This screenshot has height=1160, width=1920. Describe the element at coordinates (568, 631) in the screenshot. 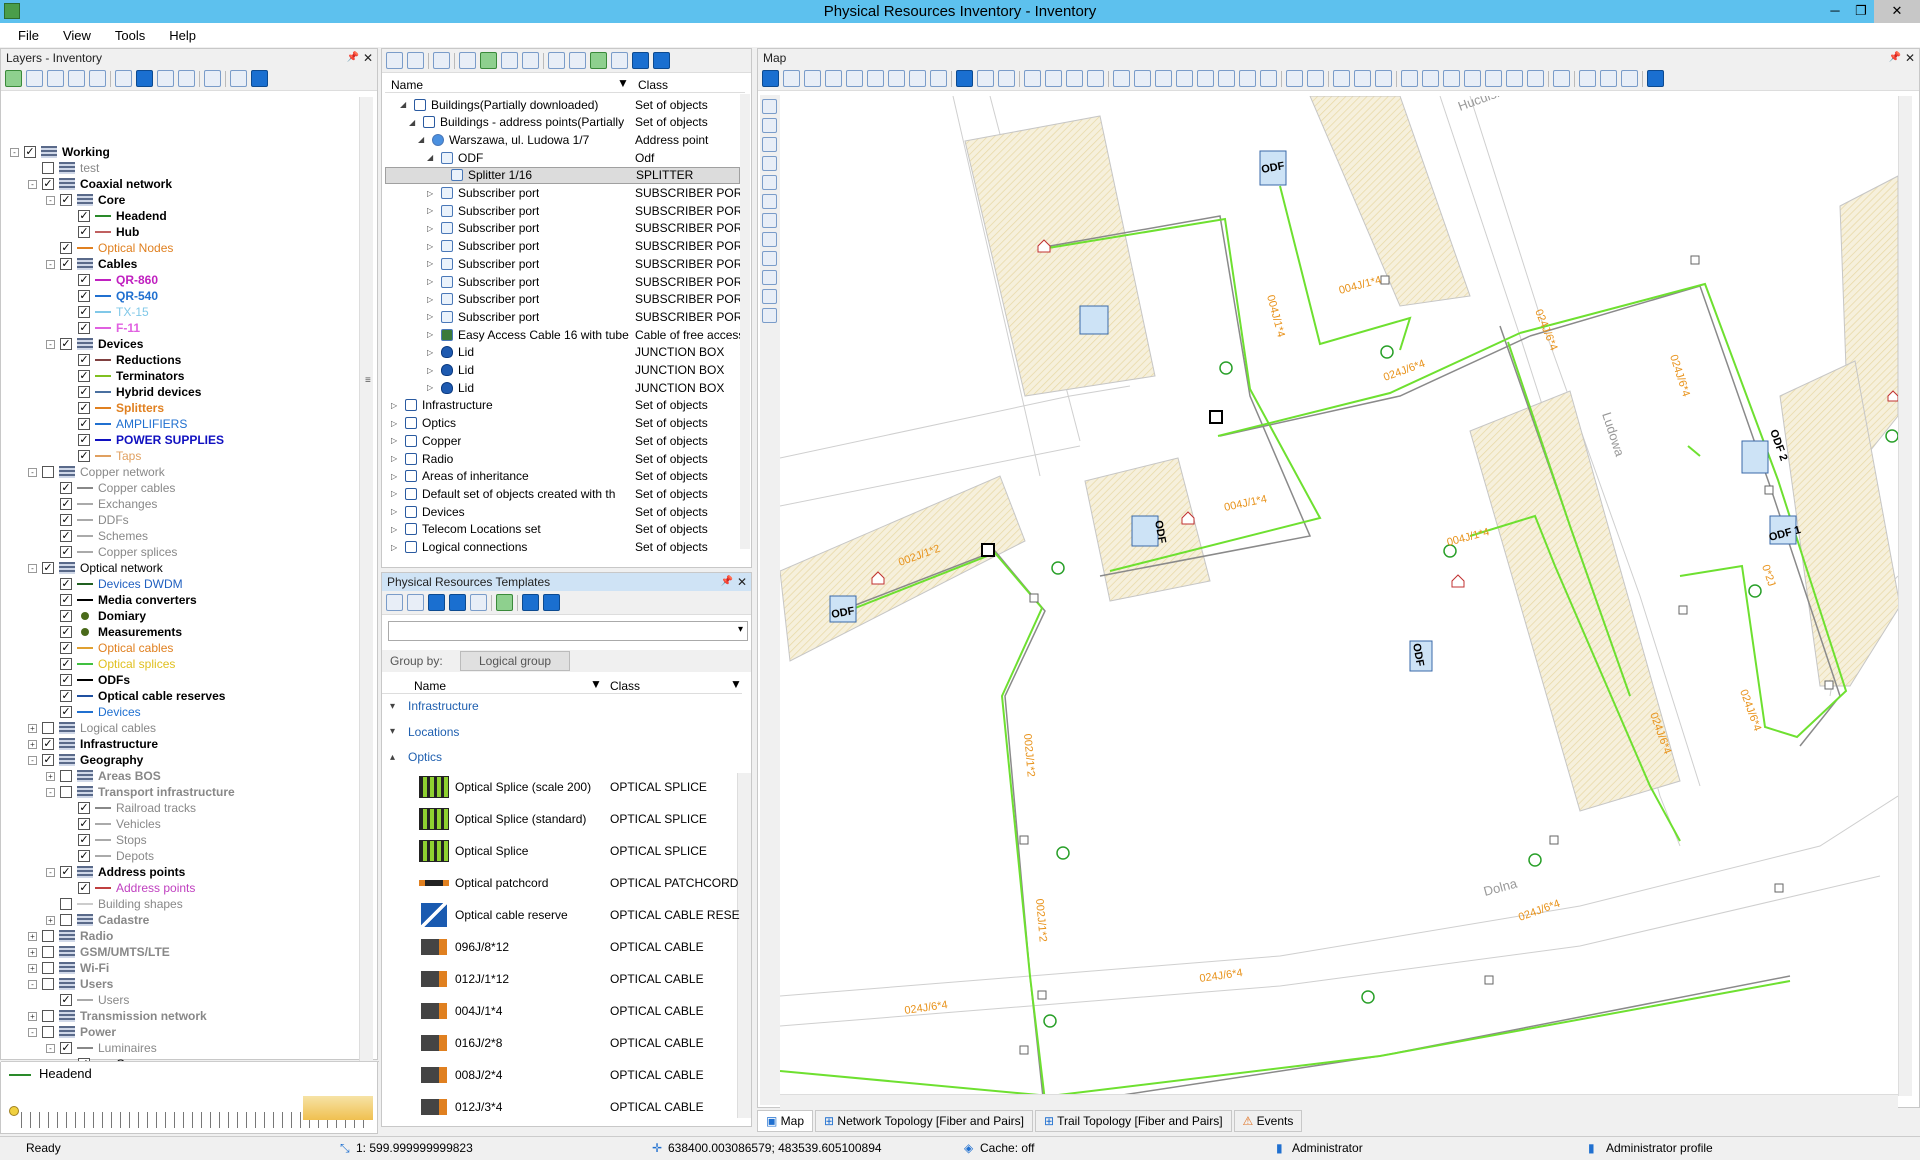

I see `template-filter-select: ▾` at that location.